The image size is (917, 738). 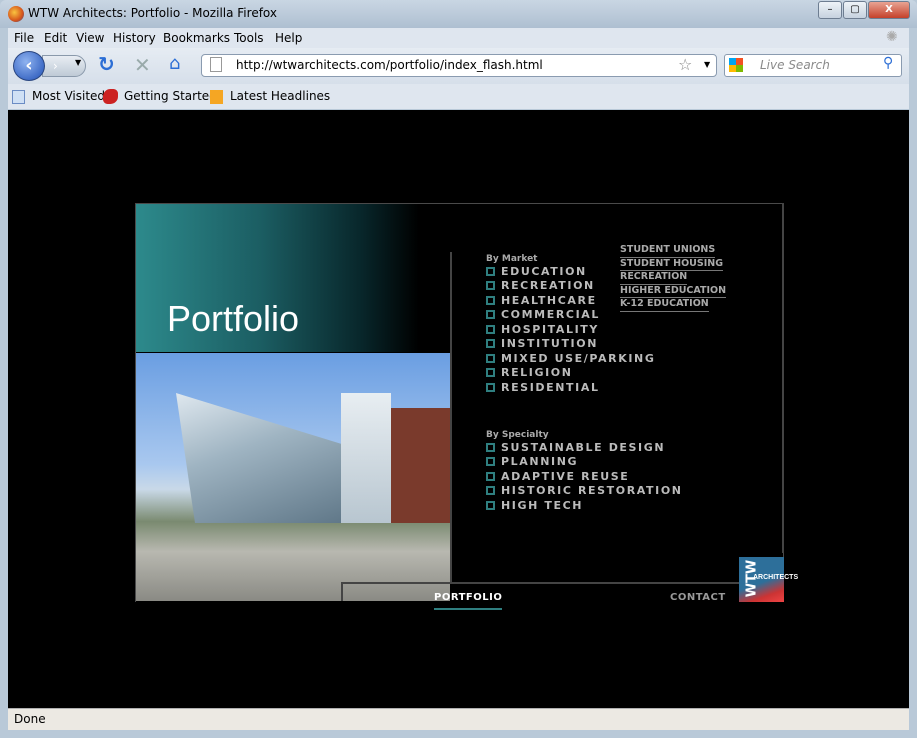 I want to click on stop-icon: ✕, so click(x=142, y=65).